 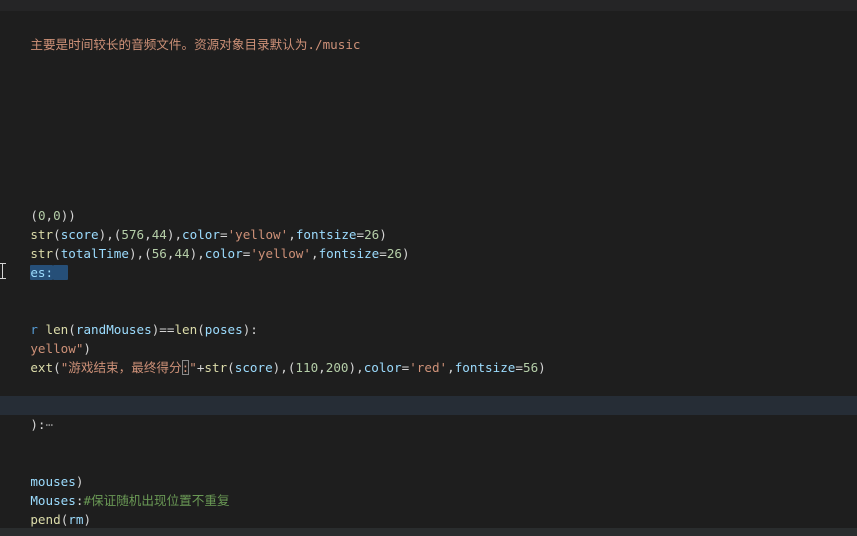 What do you see at coordinates (180, 34) in the screenshot?
I see `code-line-comment: 主要是时间较长的音频文件。资源对象目录默认为./music` at bounding box center [180, 34].